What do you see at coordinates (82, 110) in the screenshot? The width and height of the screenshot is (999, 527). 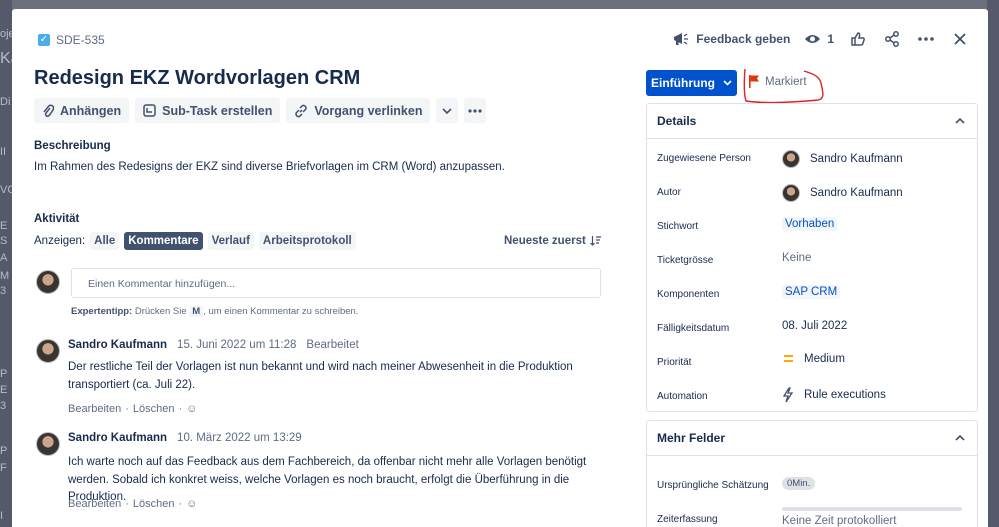 I see `attach-button: Anhängen` at bounding box center [82, 110].